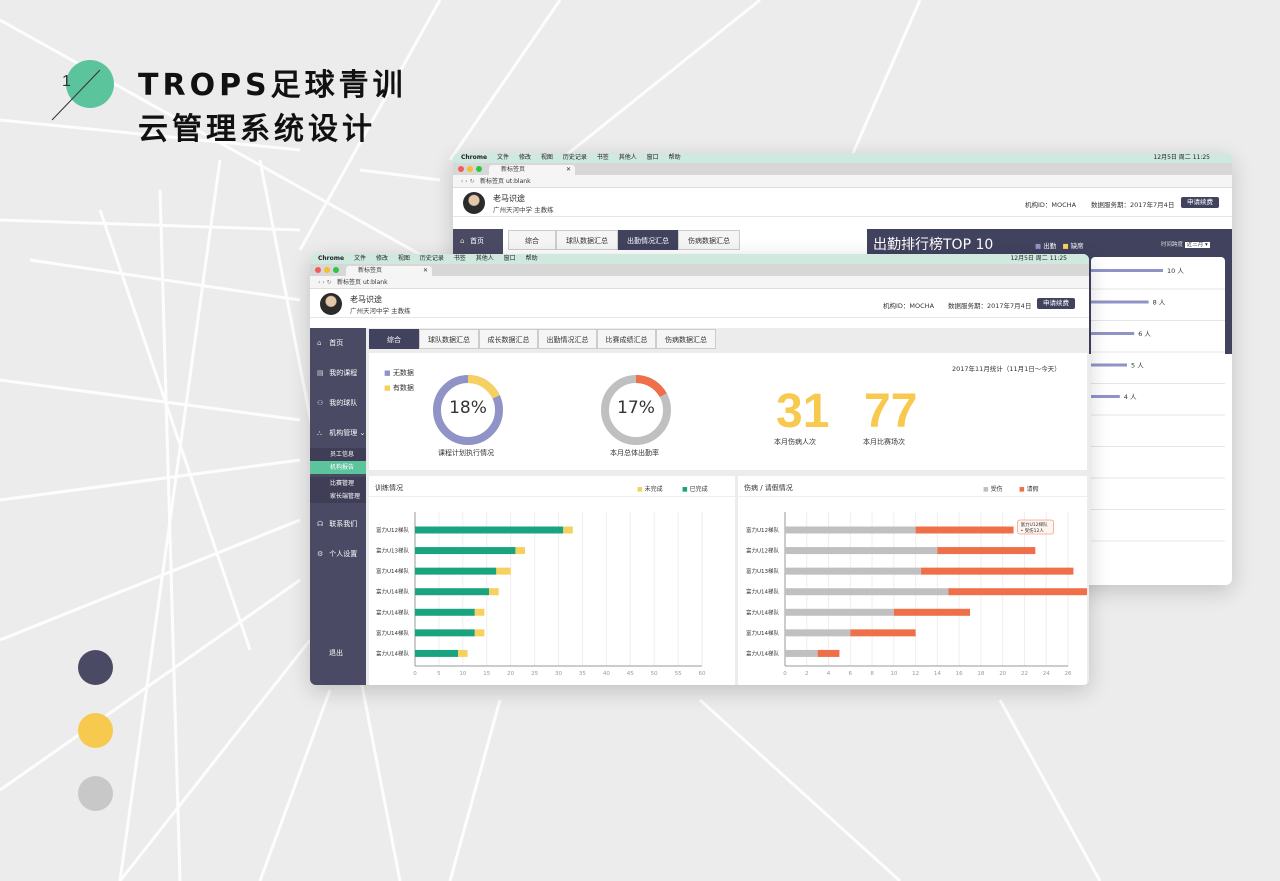 The image size is (1280, 881). Describe the element at coordinates (332, 653) in the screenshot. I see `logout-button: 退出` at that location.